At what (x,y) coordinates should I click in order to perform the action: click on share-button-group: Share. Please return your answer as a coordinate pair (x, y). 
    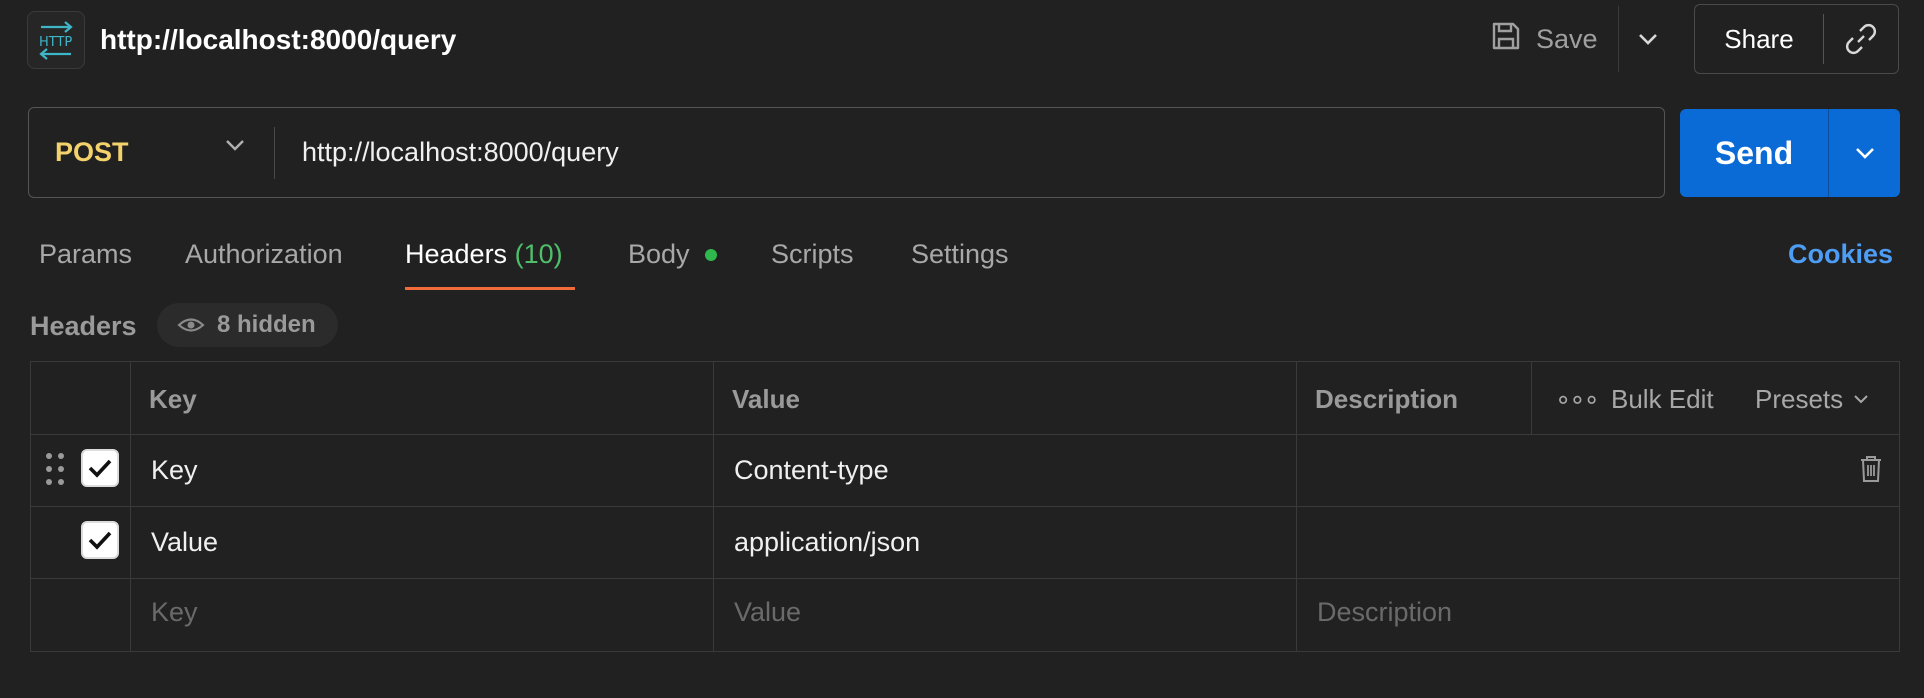
    Looking at the image, I should click on (1796, 39).